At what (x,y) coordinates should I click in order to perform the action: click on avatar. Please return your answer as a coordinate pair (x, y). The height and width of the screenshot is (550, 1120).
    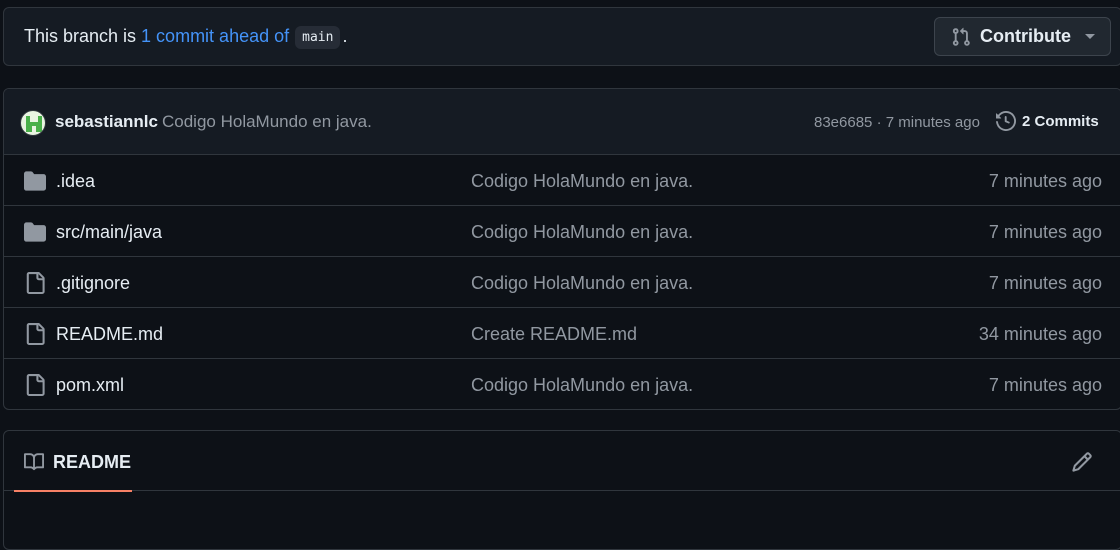
    Looking at the image, I should click on (33, 123).